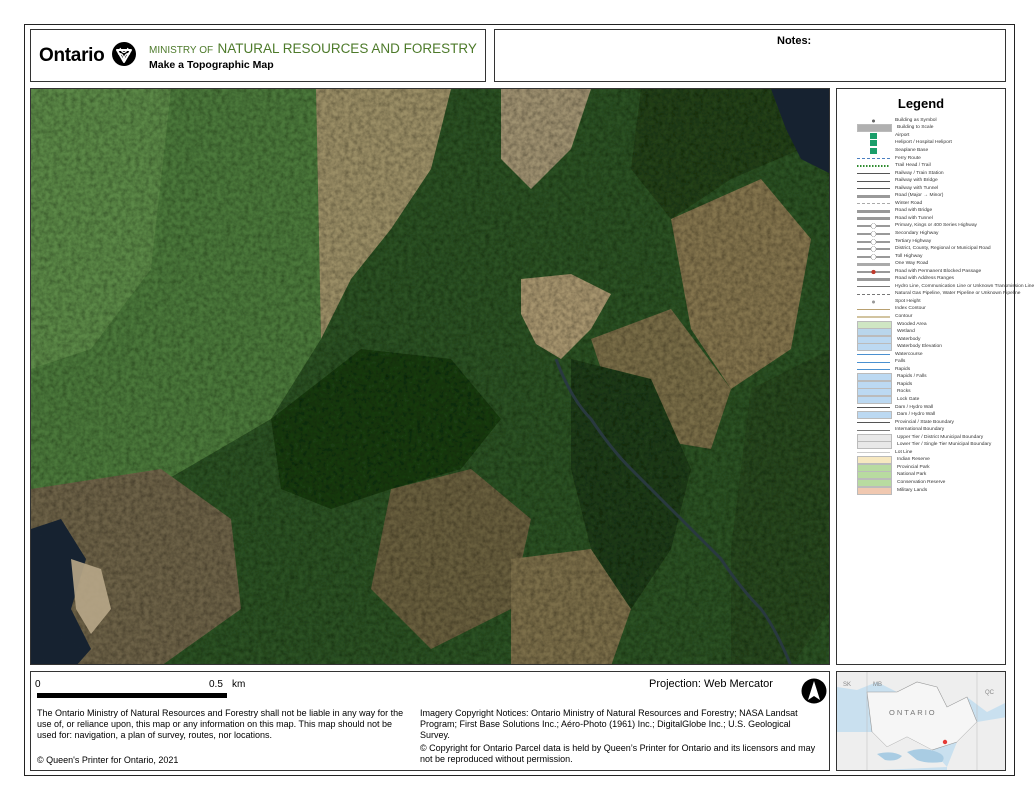 The width and height of the screenshot is (1035, 800). I want to click on legend-item-label: Railway with Bridge, so click(916, 181).